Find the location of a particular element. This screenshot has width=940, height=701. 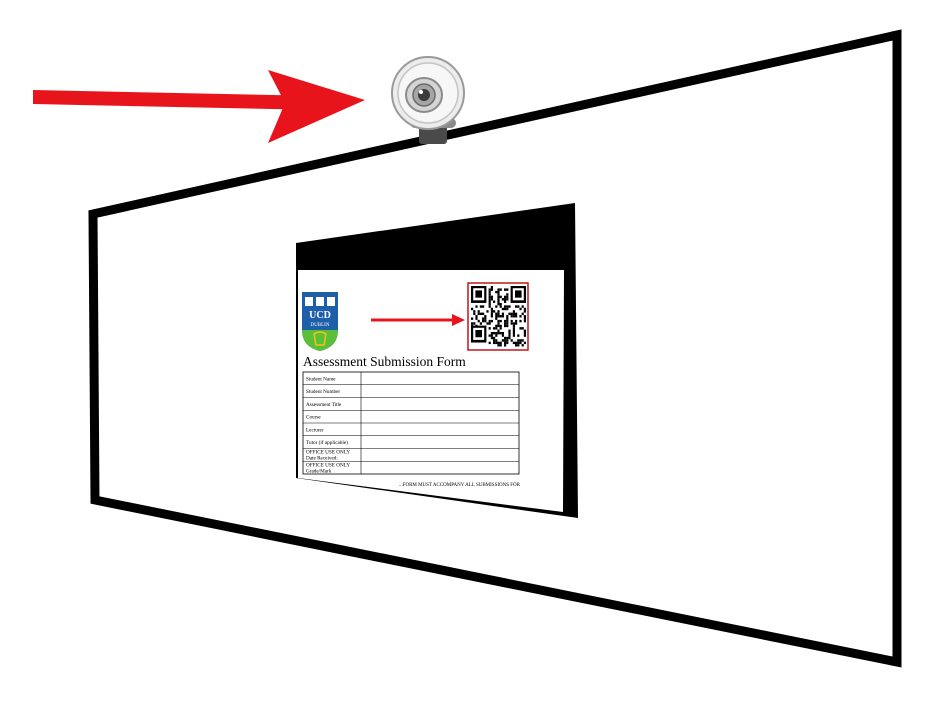

arrow-shaft is located at coordinates (176, 100).